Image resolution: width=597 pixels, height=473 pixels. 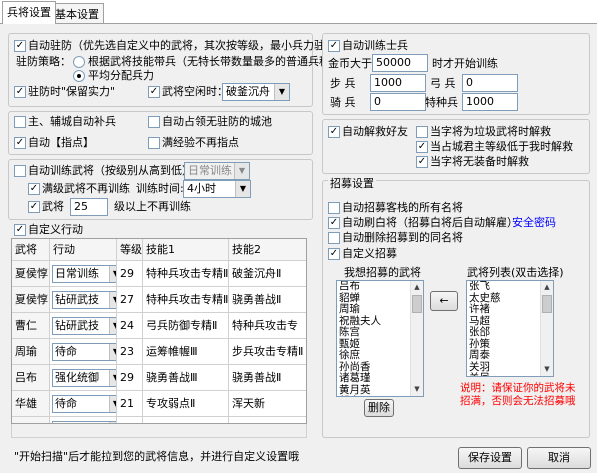 I want to click on generals-list-scrollbar: ▲ ▼, so click(x=546, y=328).